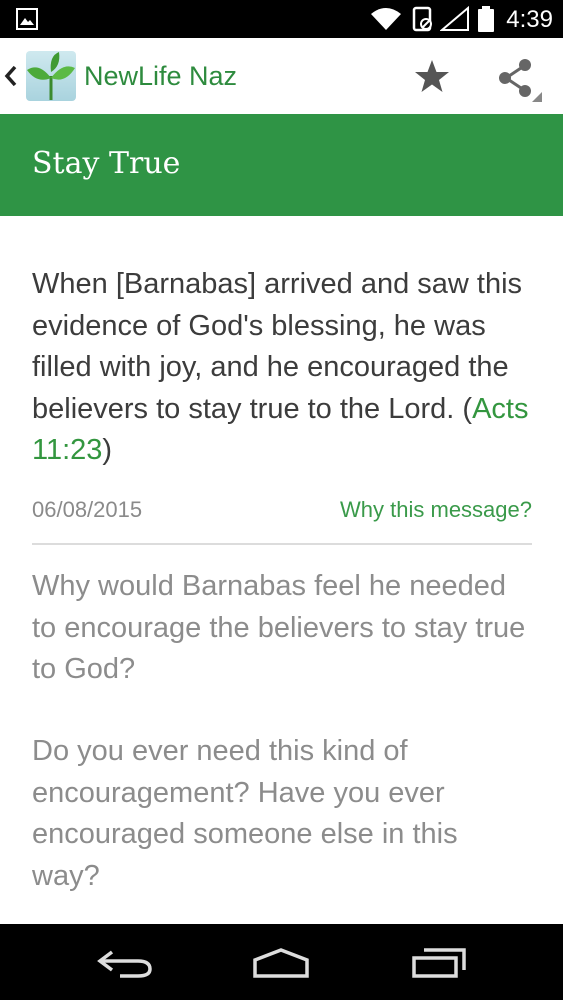 The height and width of the screenshot is (1000, 563). What do you see at coordinates (161, 76) in the screenshot?
I see `app-title: NewLife Naz` at bounding box center [161, 76].